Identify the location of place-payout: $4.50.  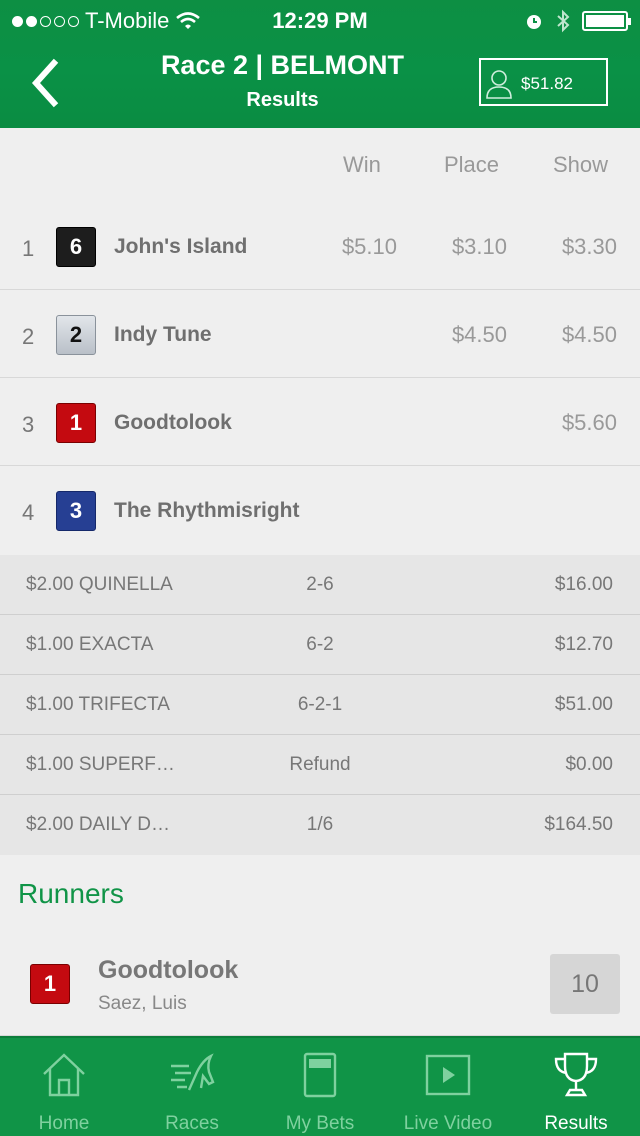
(479, 334).